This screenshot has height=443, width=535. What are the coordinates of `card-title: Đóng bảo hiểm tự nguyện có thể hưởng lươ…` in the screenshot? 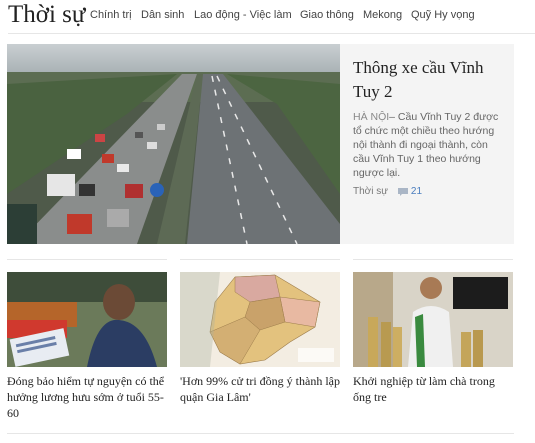 It's located at (87, 397).